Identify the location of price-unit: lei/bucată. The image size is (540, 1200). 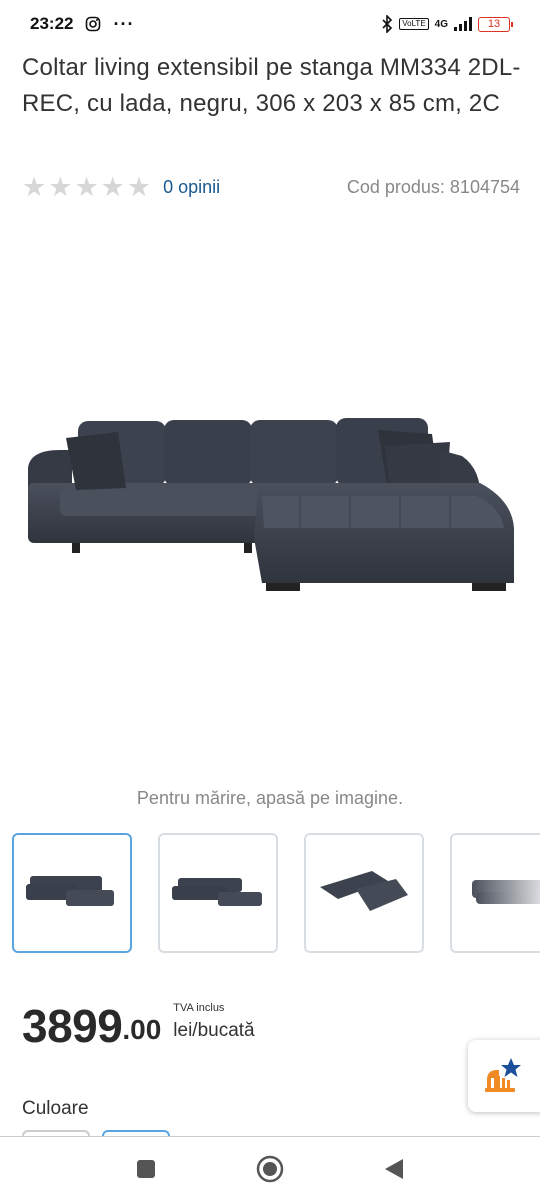
(214, 1030).